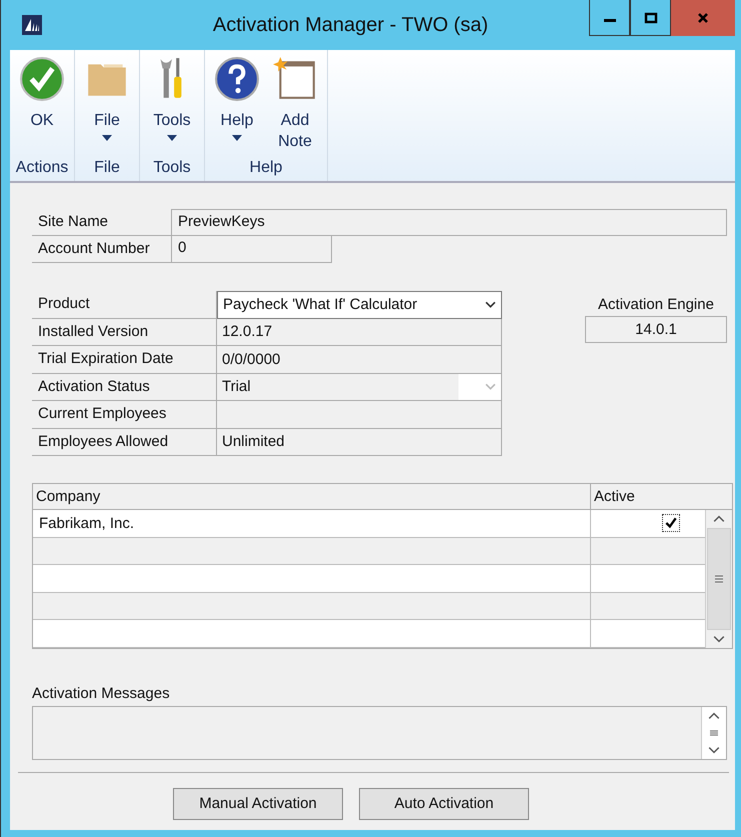 The width and height of the screenshot is (741, 837). Describe the element at coordinates (258, 804) in the screenshot. I see `activation-button: Manual Activation` at that location.